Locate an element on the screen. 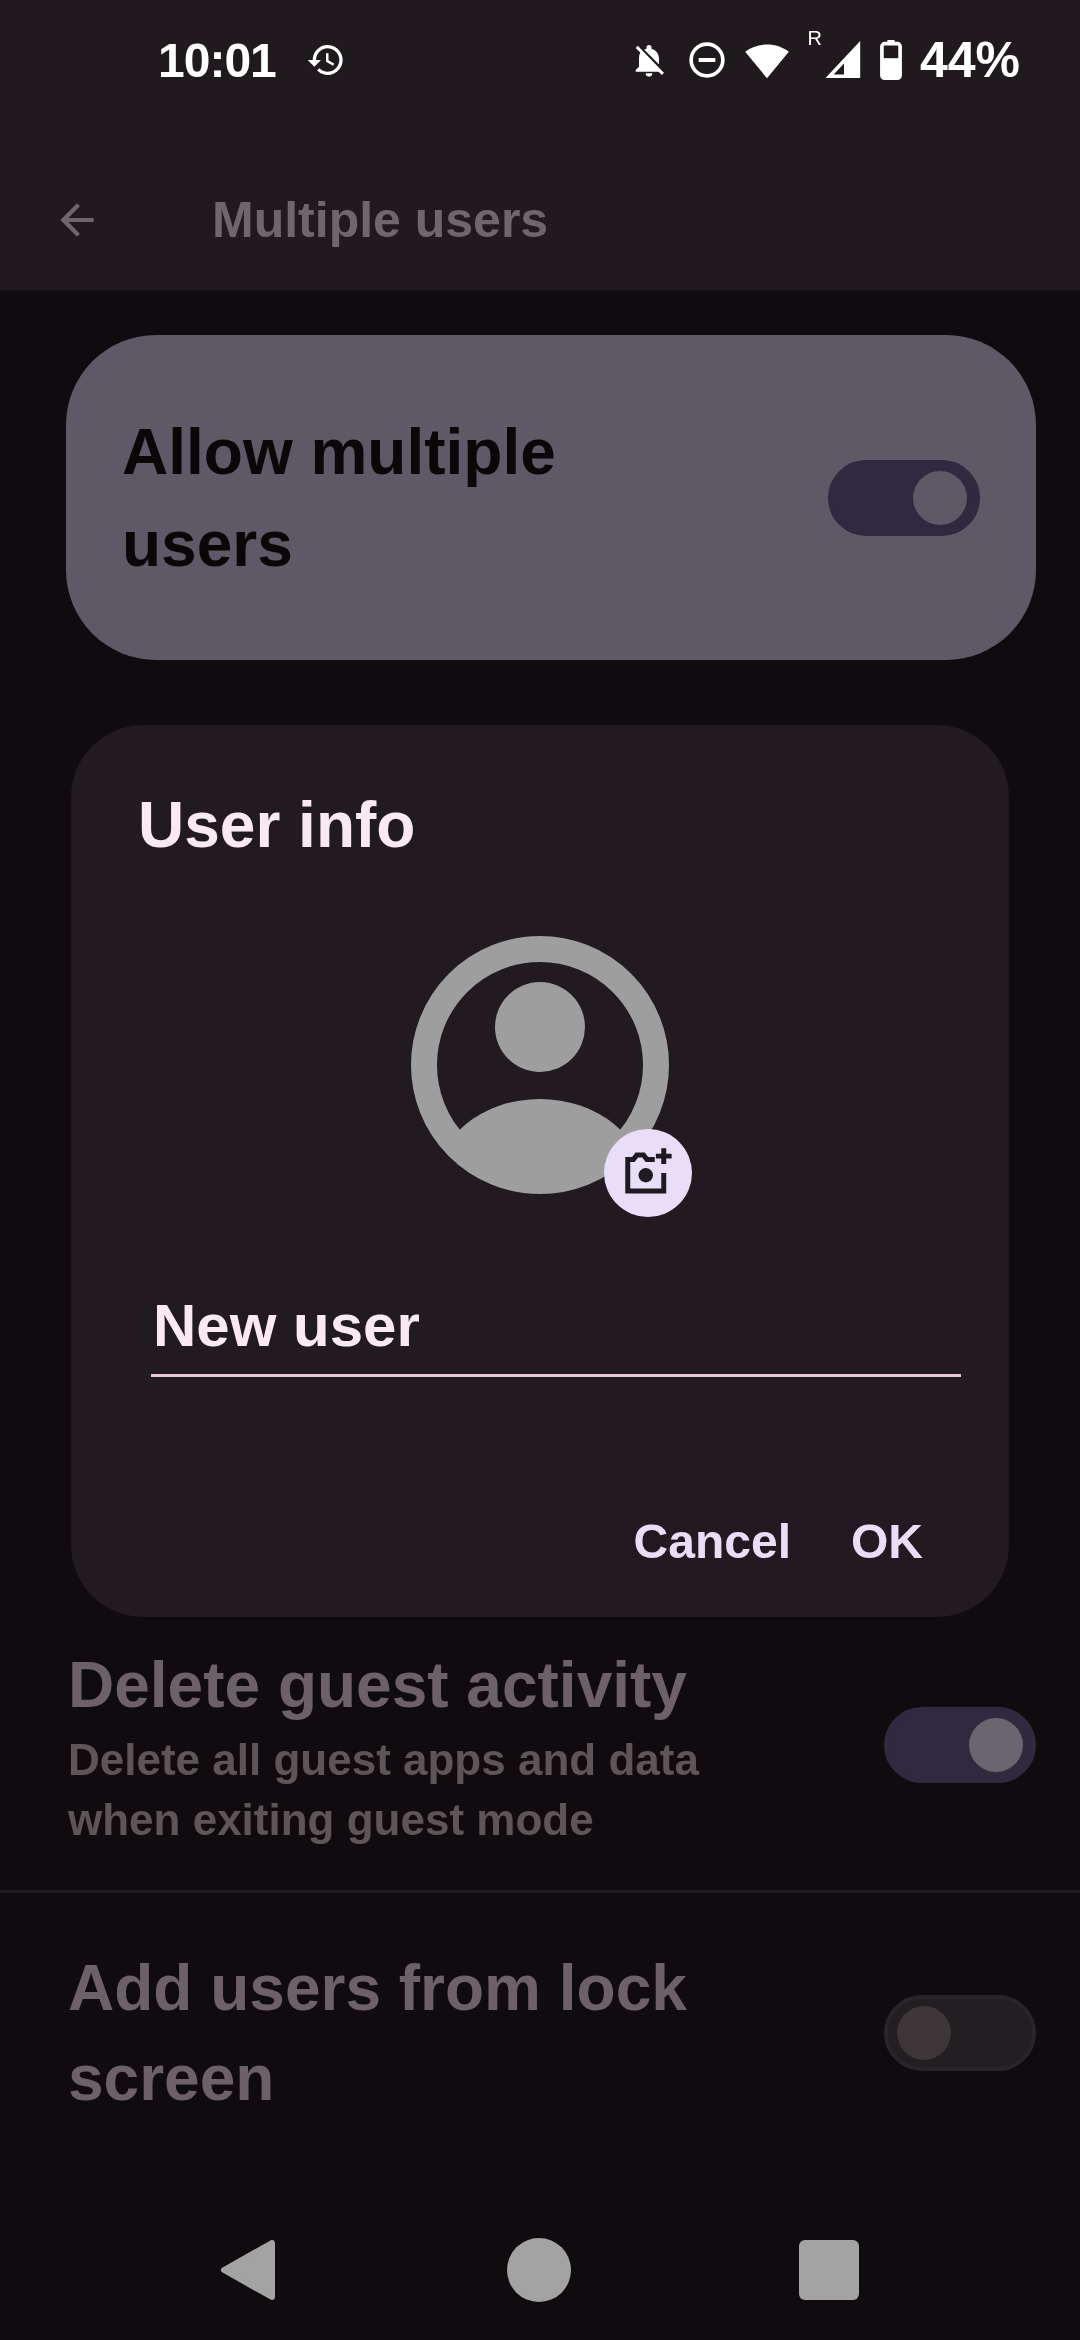 Image resolution: width=1080 pixels, height=2340 pixels. roaming-indicator: R is located at coordinates (814, 38).